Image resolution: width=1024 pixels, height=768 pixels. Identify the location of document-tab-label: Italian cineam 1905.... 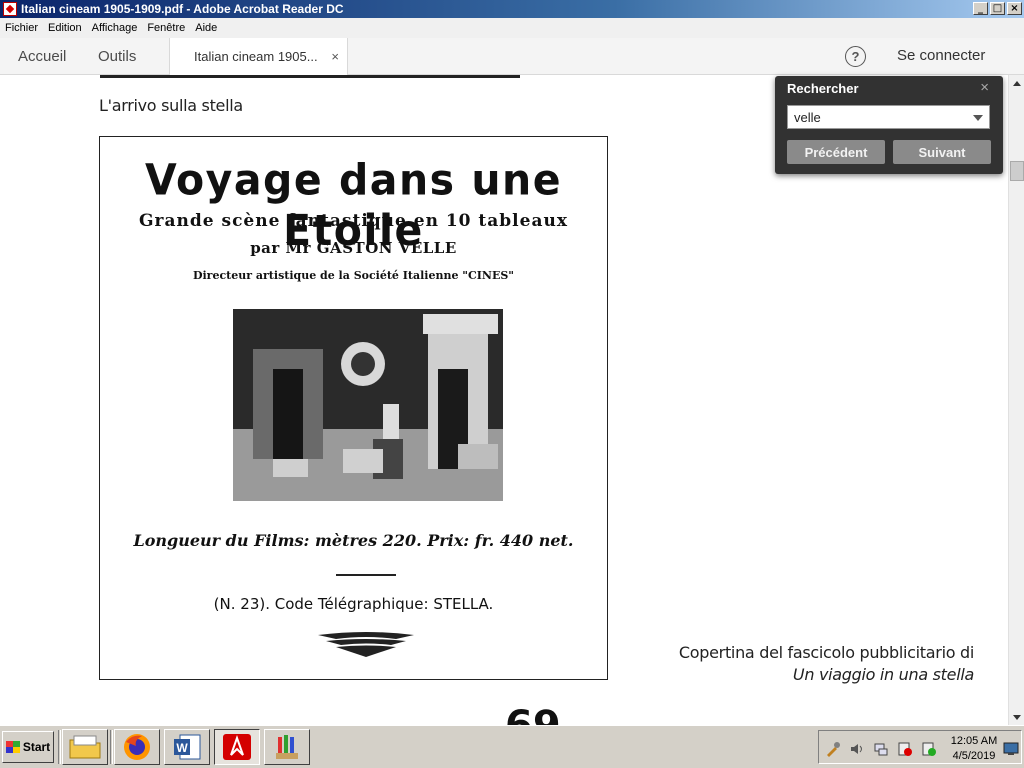
(256, 56).